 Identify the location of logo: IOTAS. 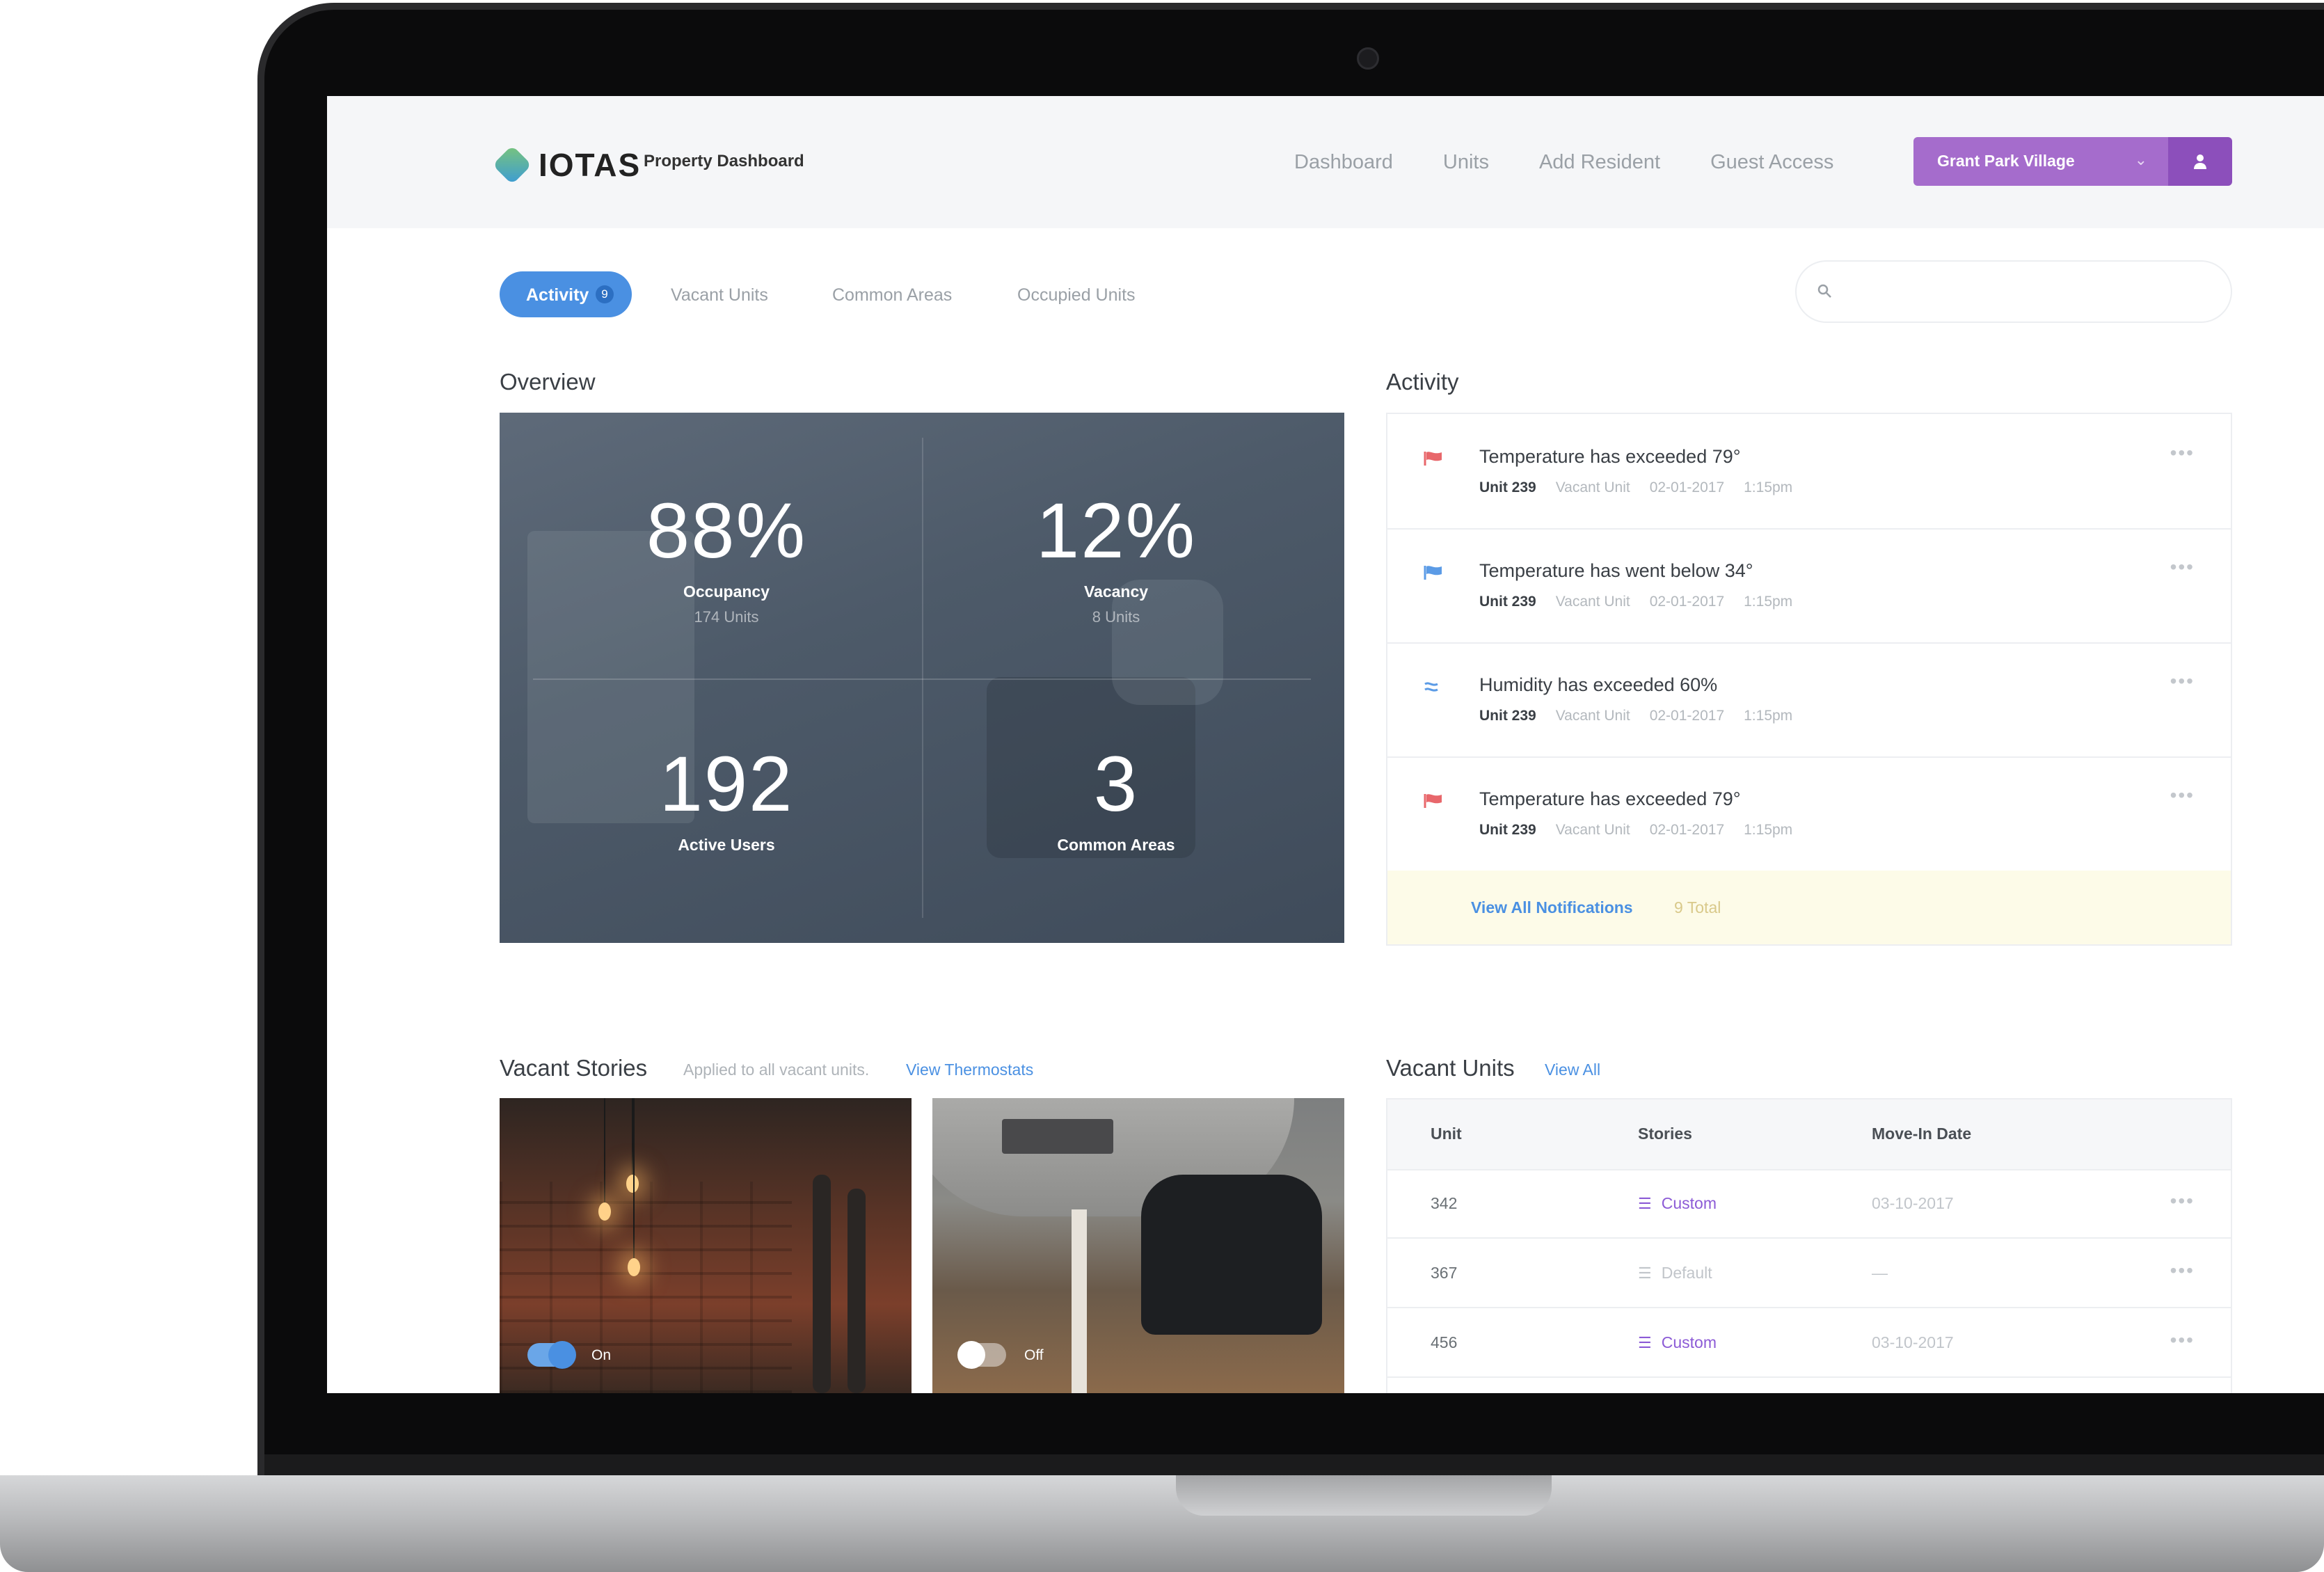
(566, 165).